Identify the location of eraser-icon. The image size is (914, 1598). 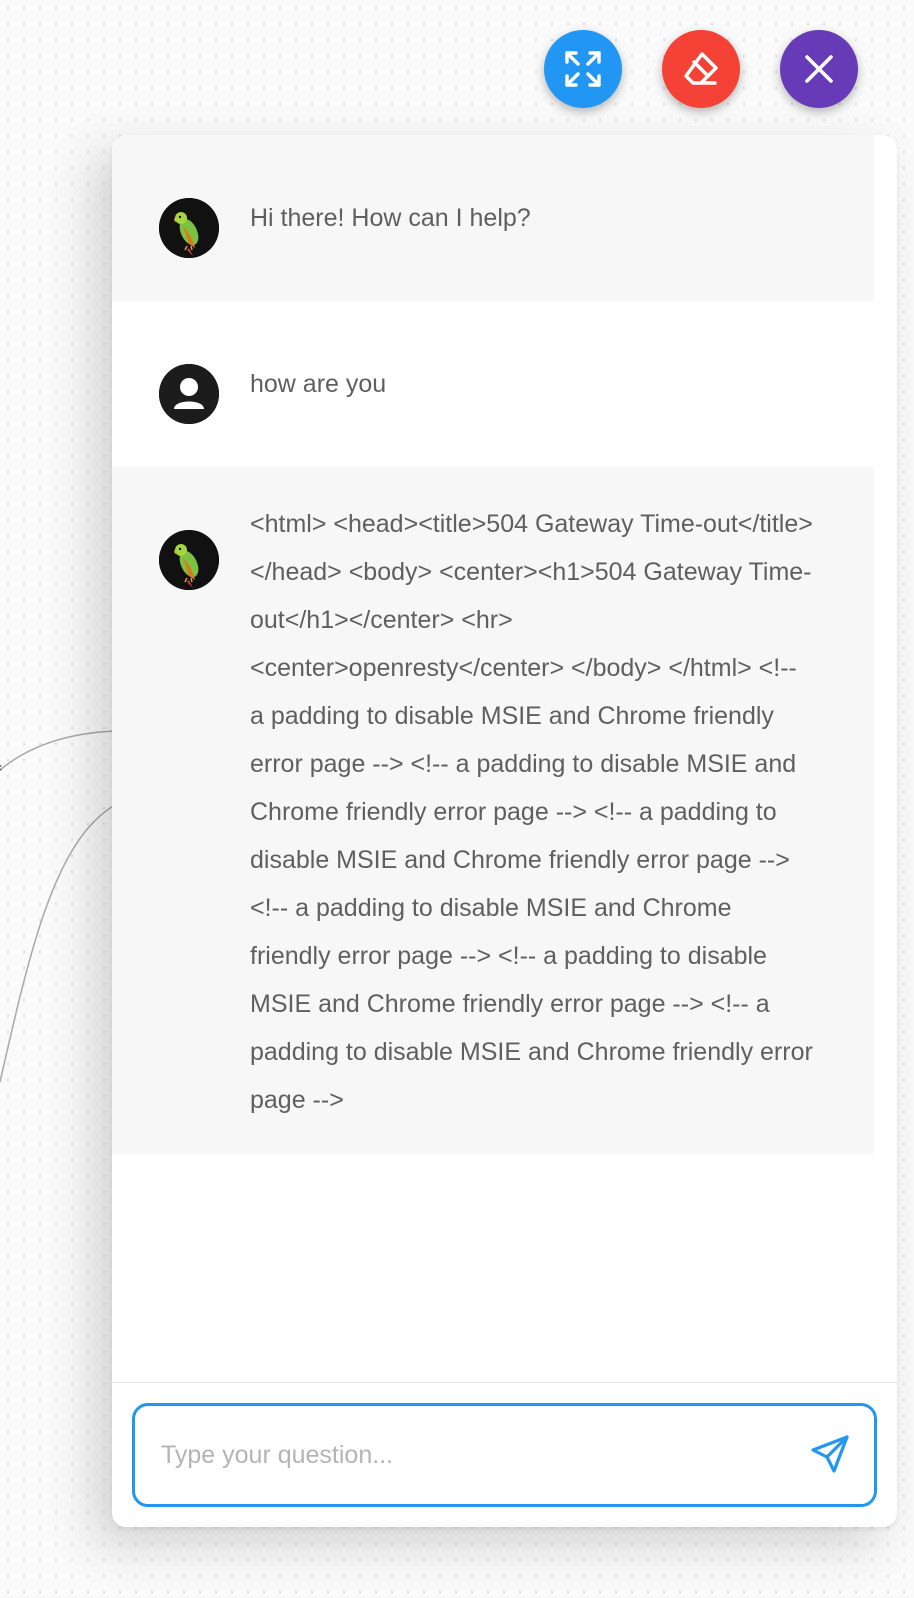
(701, 69).